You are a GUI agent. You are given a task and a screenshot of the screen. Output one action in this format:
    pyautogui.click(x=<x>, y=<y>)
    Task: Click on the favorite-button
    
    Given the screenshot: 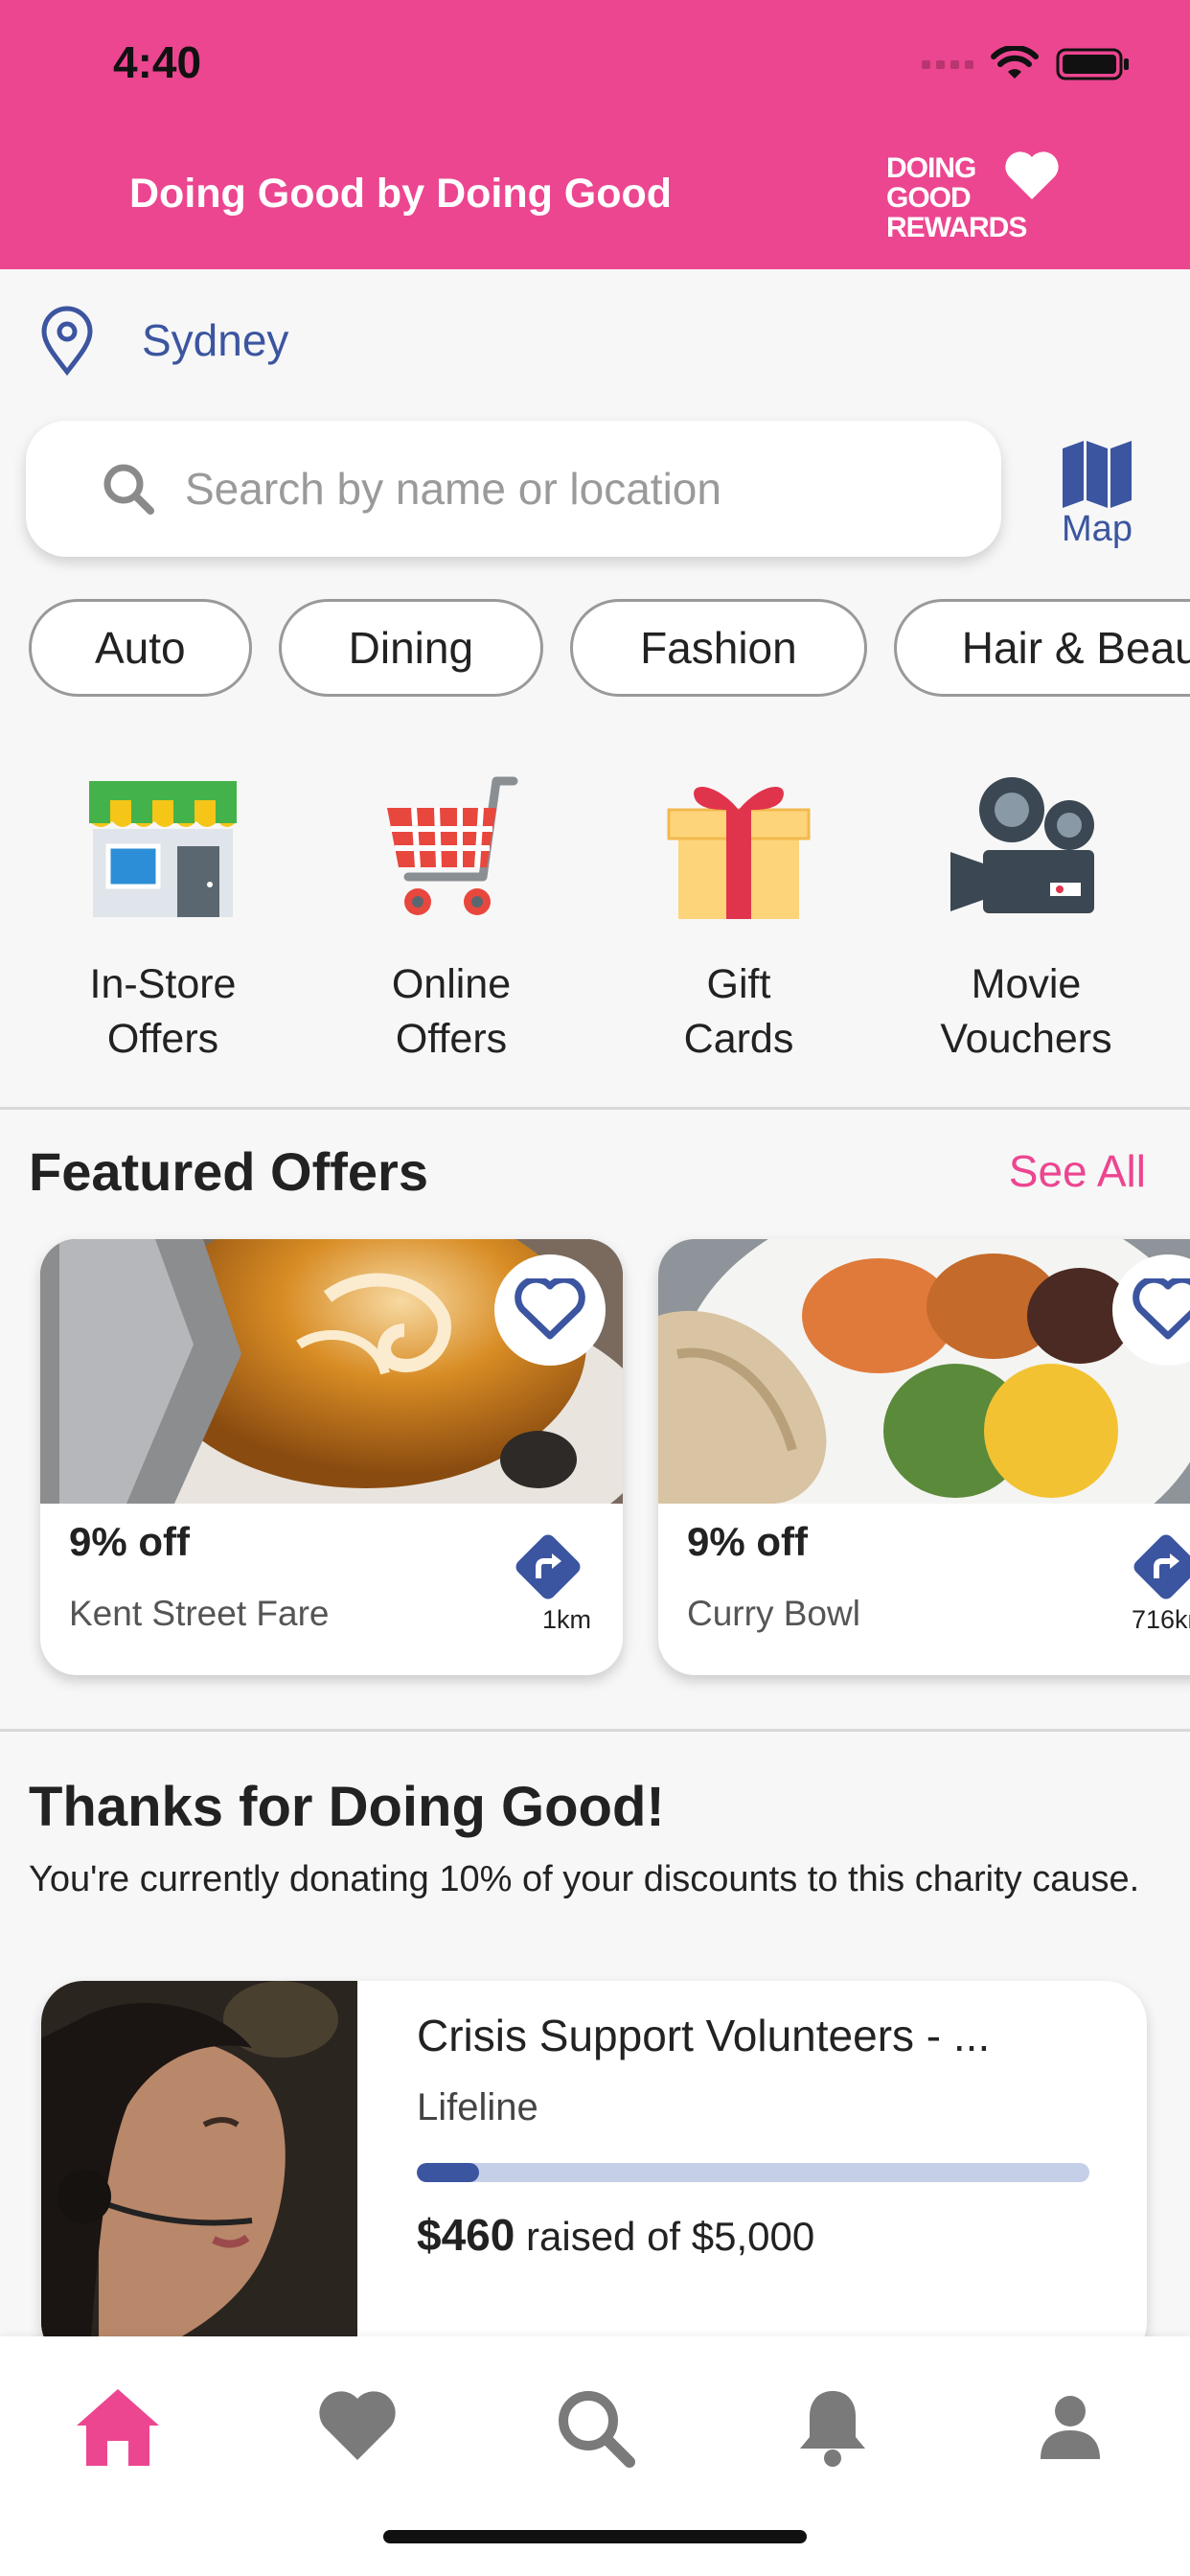 What is the action you would take?
    pyautogui.click(x=550, y=1310)
    